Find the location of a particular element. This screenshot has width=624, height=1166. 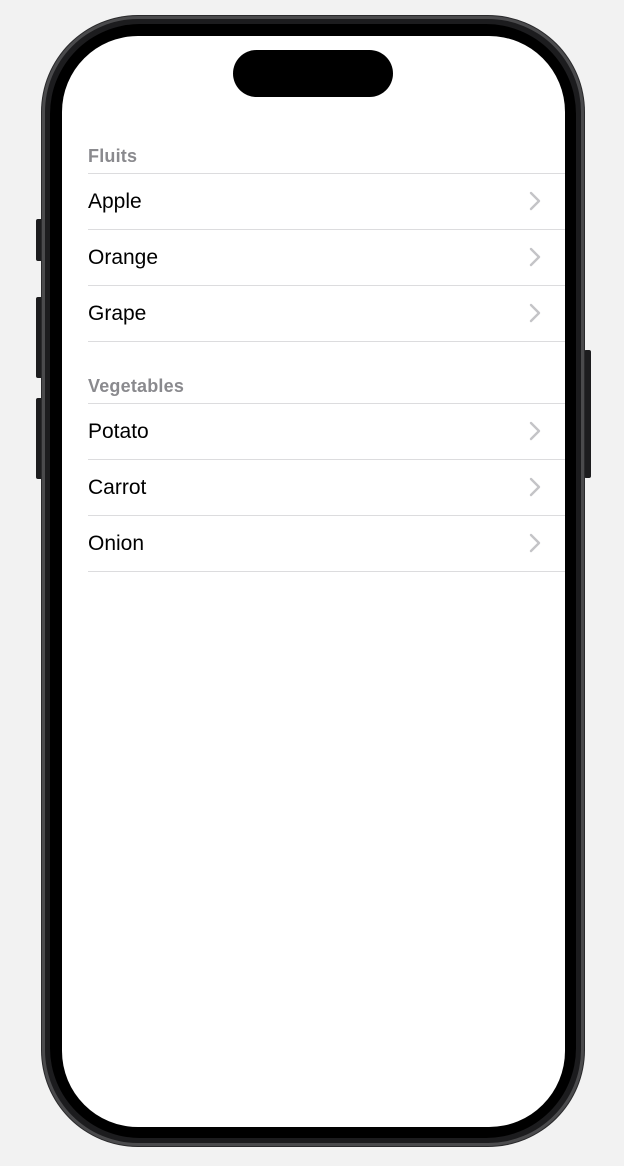

list-row-potato: Potato is located at coordinates (326, 432).